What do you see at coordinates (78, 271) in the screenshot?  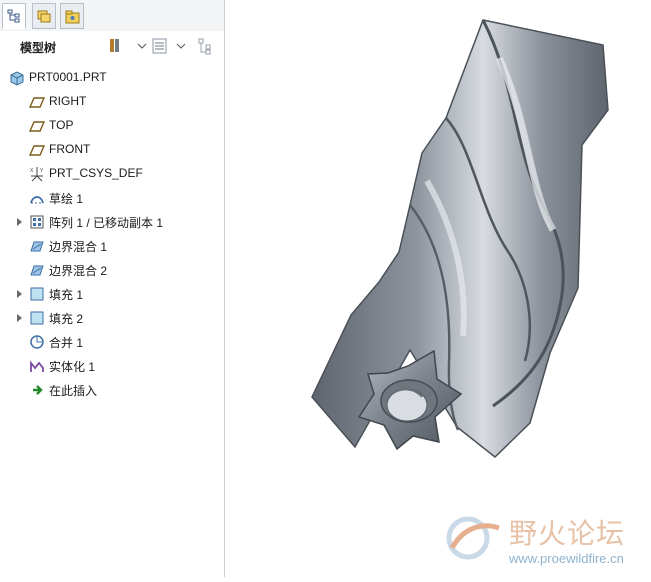 I see `tree-item-label: 边界混合 2` at bounding box center [78, 271].